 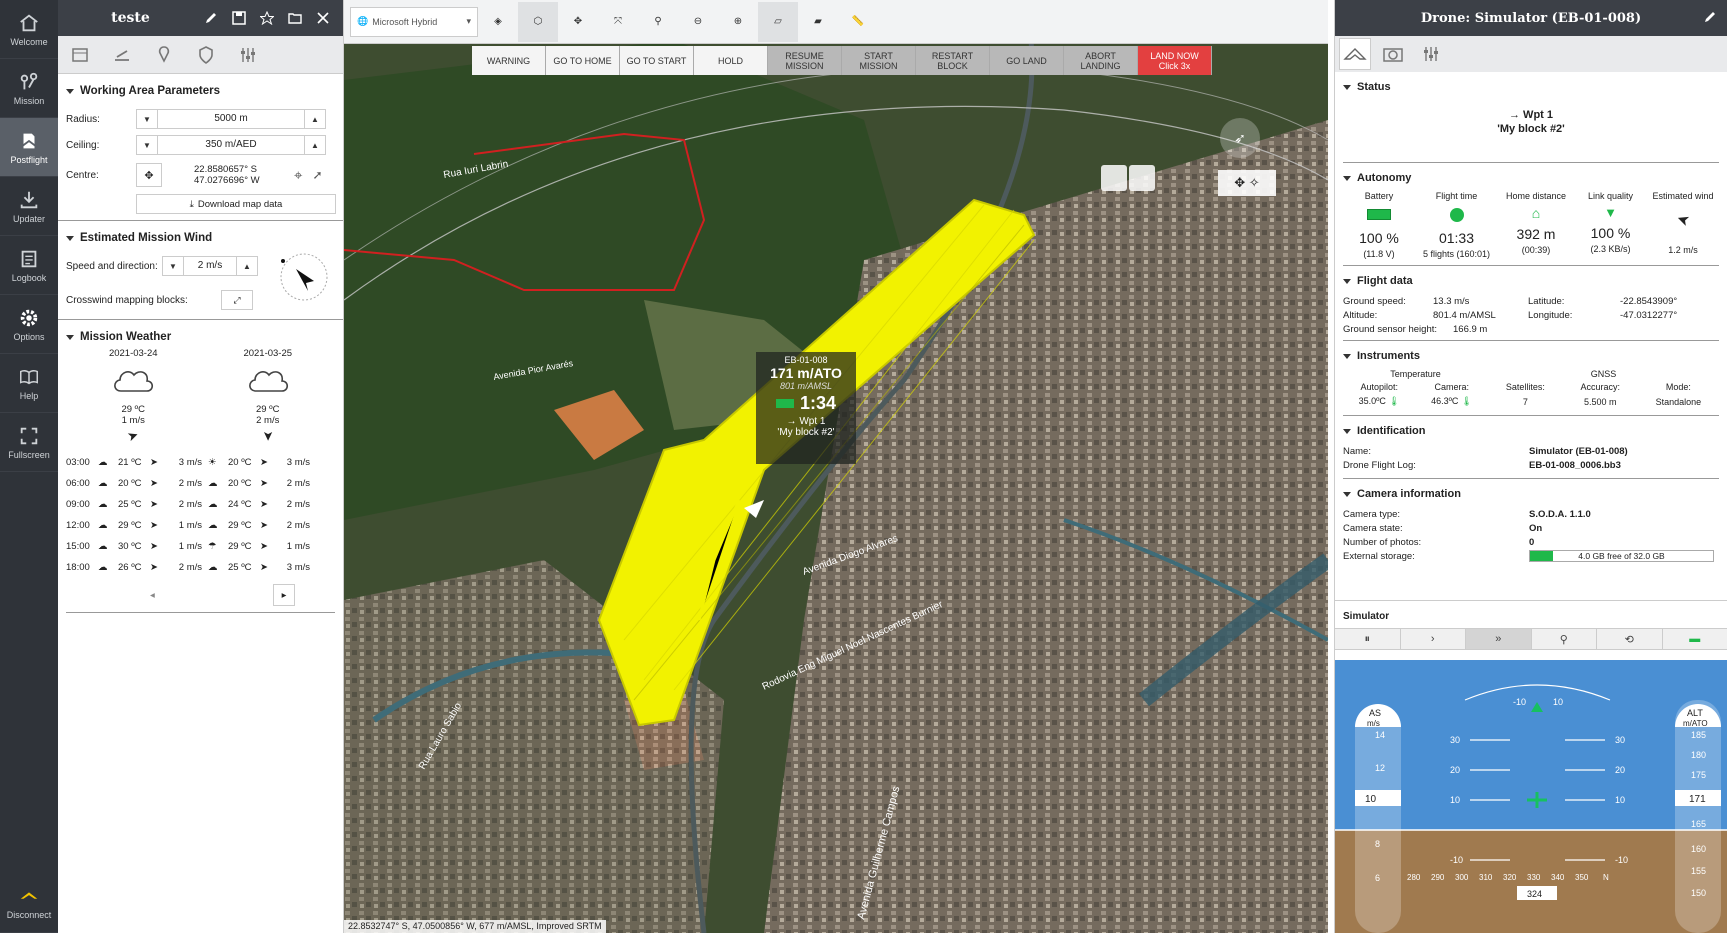 I want to click on location-pin-icon: ⚲, so click(x=658, y=22).